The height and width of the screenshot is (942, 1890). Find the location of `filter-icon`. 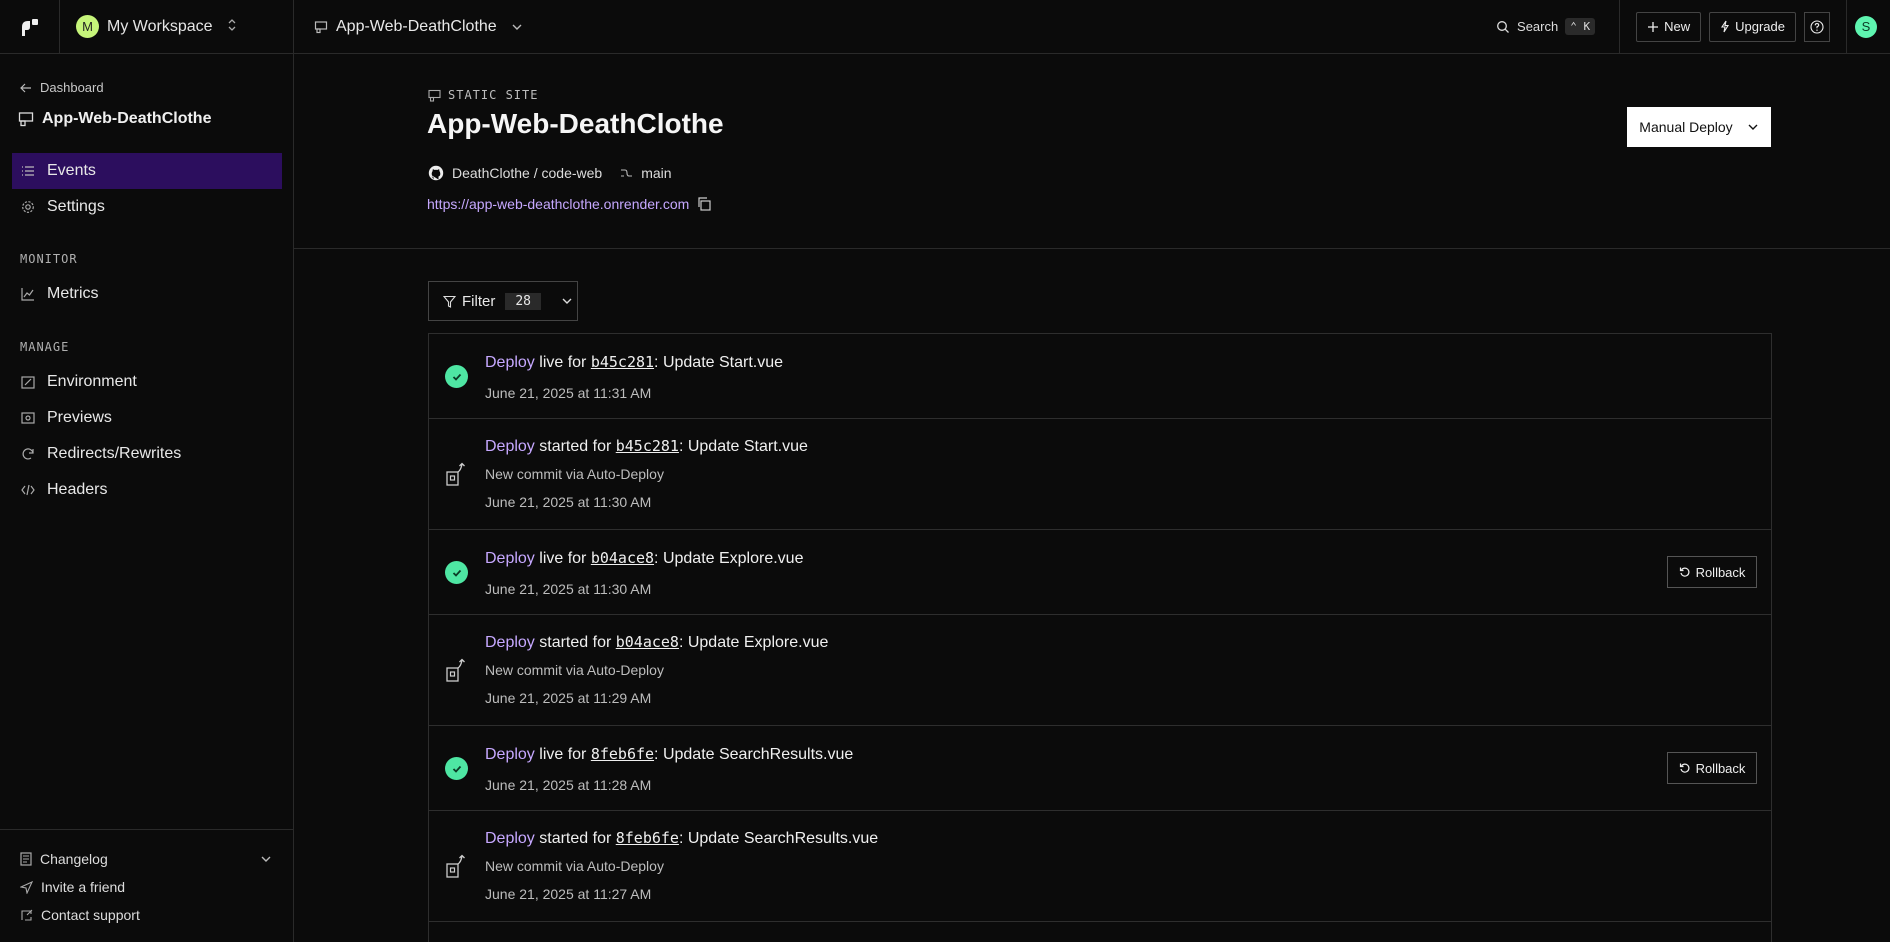

filter-icon is located at coordinates (449, 301).